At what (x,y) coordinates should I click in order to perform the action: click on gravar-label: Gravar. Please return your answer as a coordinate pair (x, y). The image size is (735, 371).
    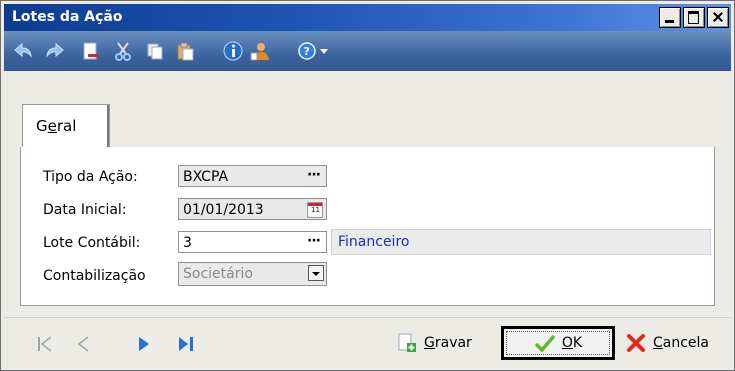
    Looking at the image, I should click on (448, 343).